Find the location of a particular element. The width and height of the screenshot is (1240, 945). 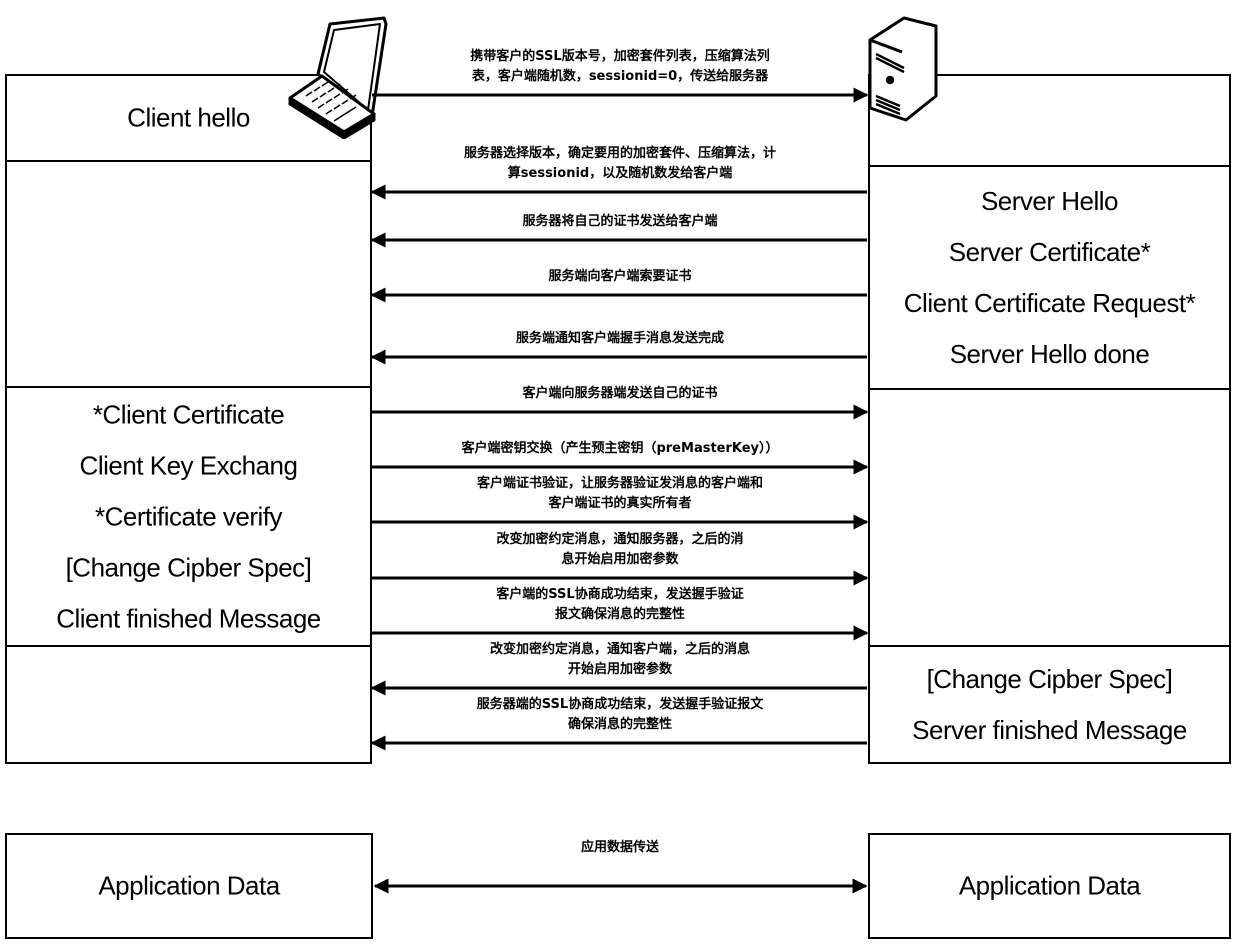

message-label: 服务器端的SSL协商成功结束，发送握手验证报文 确保消息的完整性 is located at coordinates (620, 715).